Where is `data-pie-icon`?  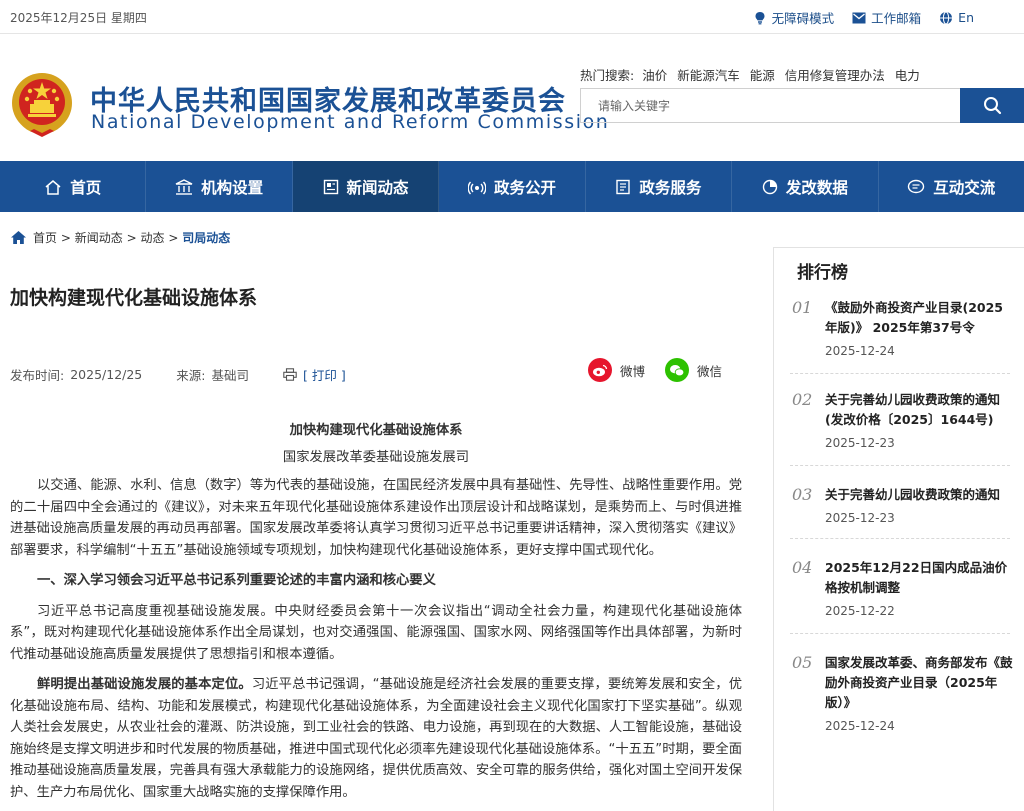 data-pie-icon is located at coordinates (770, 186).